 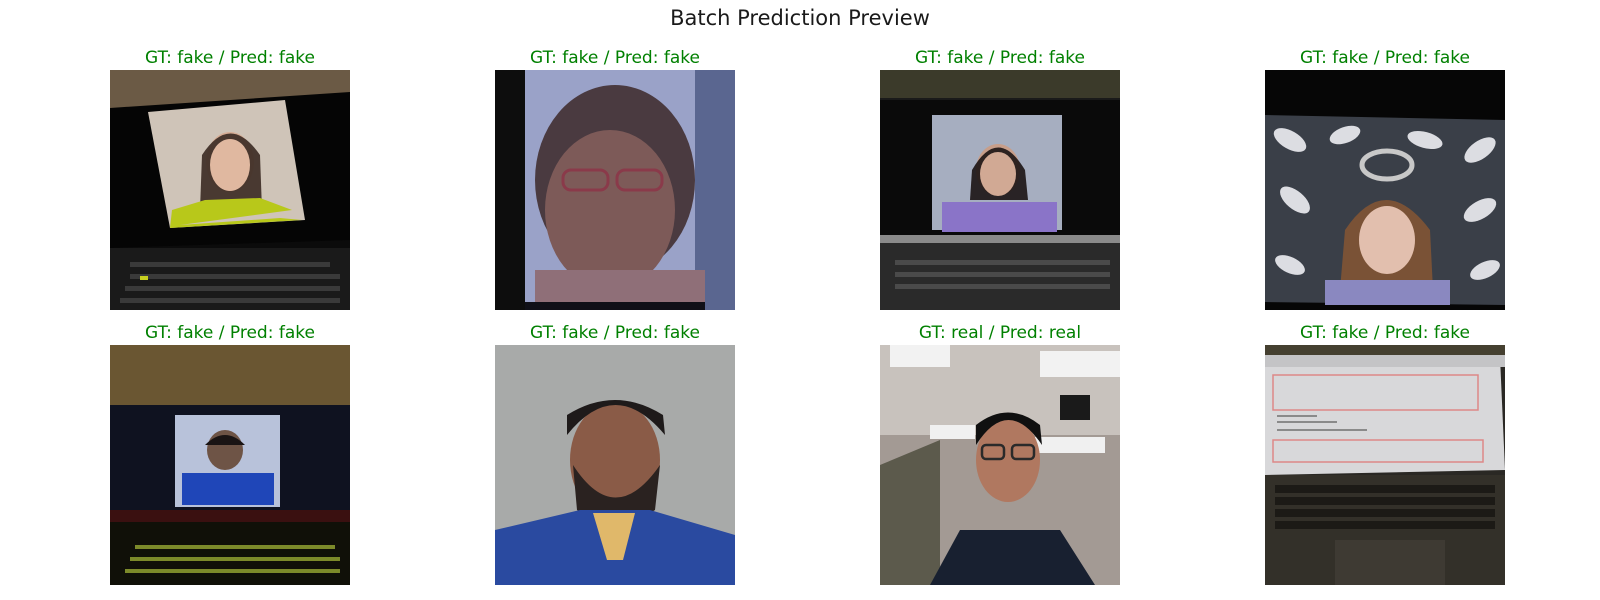 What do you see at coordinates (1385, 190) in the screenshot?
I see `panel-image-woman-leaves` at bounding box center [1385, 190].